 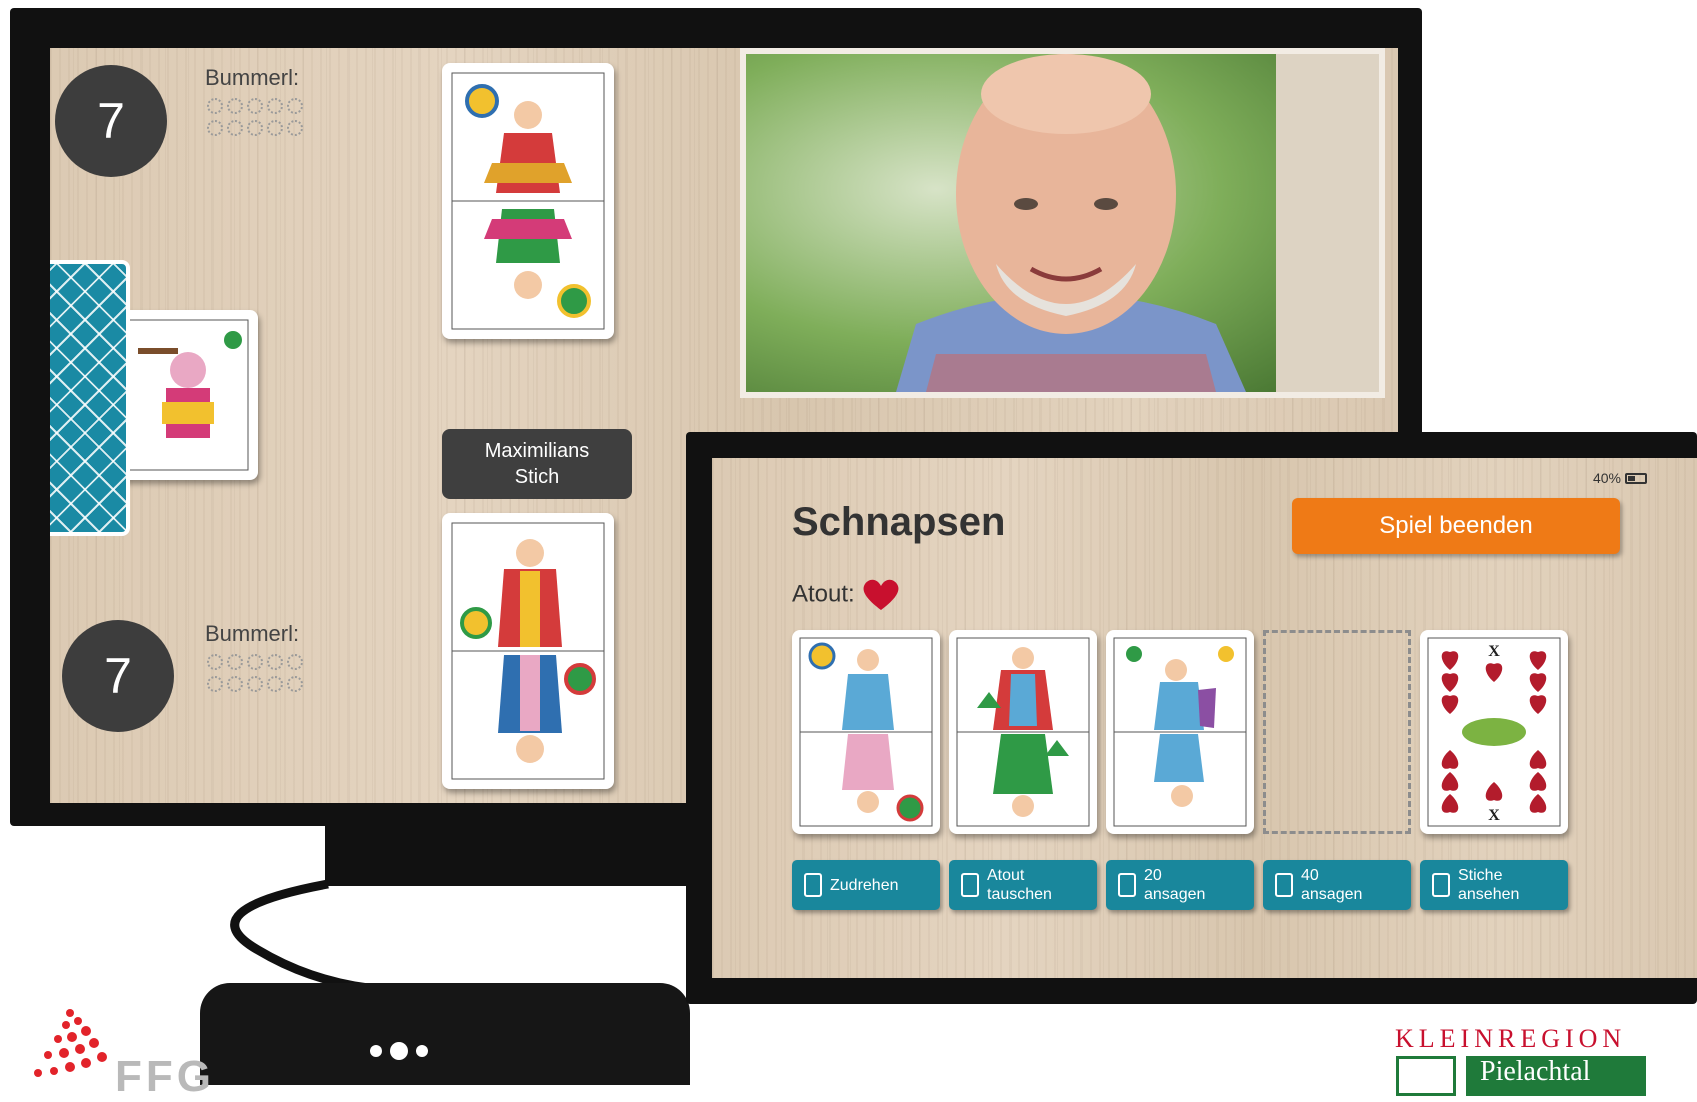 I want to click on bottom-bummerl-label: Bummerl:, so click(x=252, y=633).